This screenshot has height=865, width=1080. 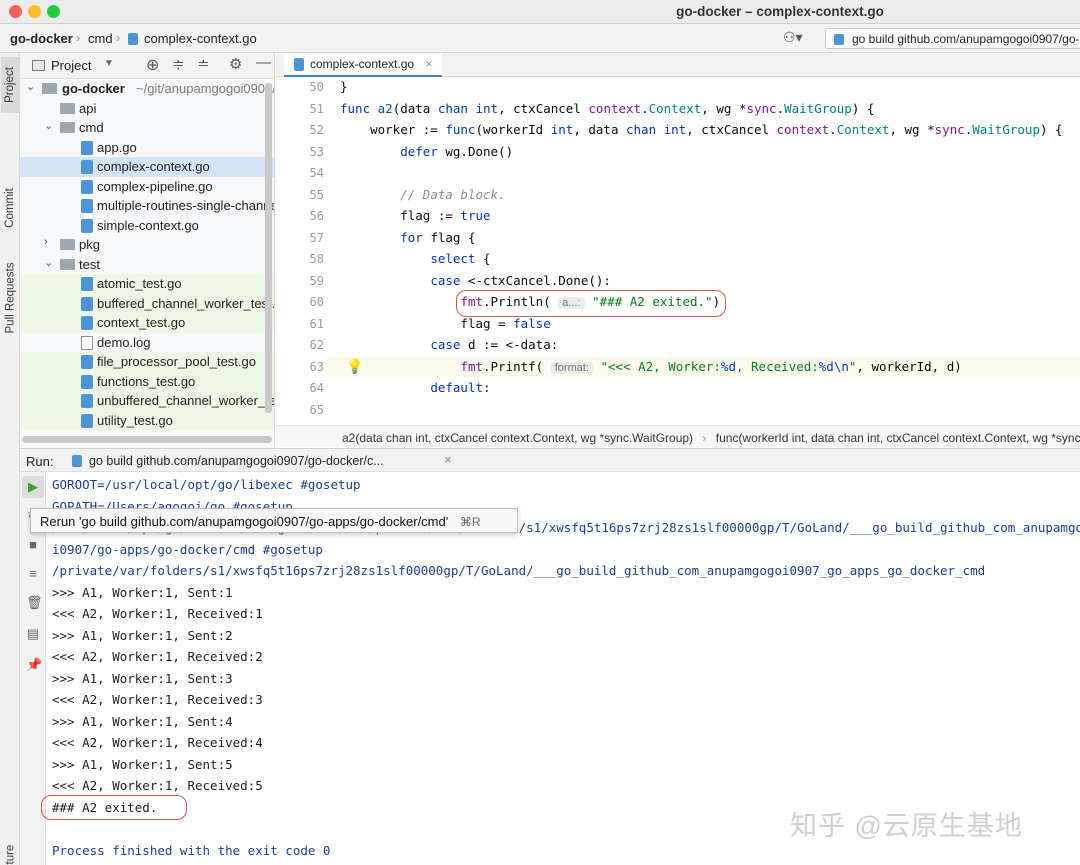 What do you see at coordinates (34, 603) in the screenshot?
I see `trash-icon: 🗑` at bounding box center [34, 603].